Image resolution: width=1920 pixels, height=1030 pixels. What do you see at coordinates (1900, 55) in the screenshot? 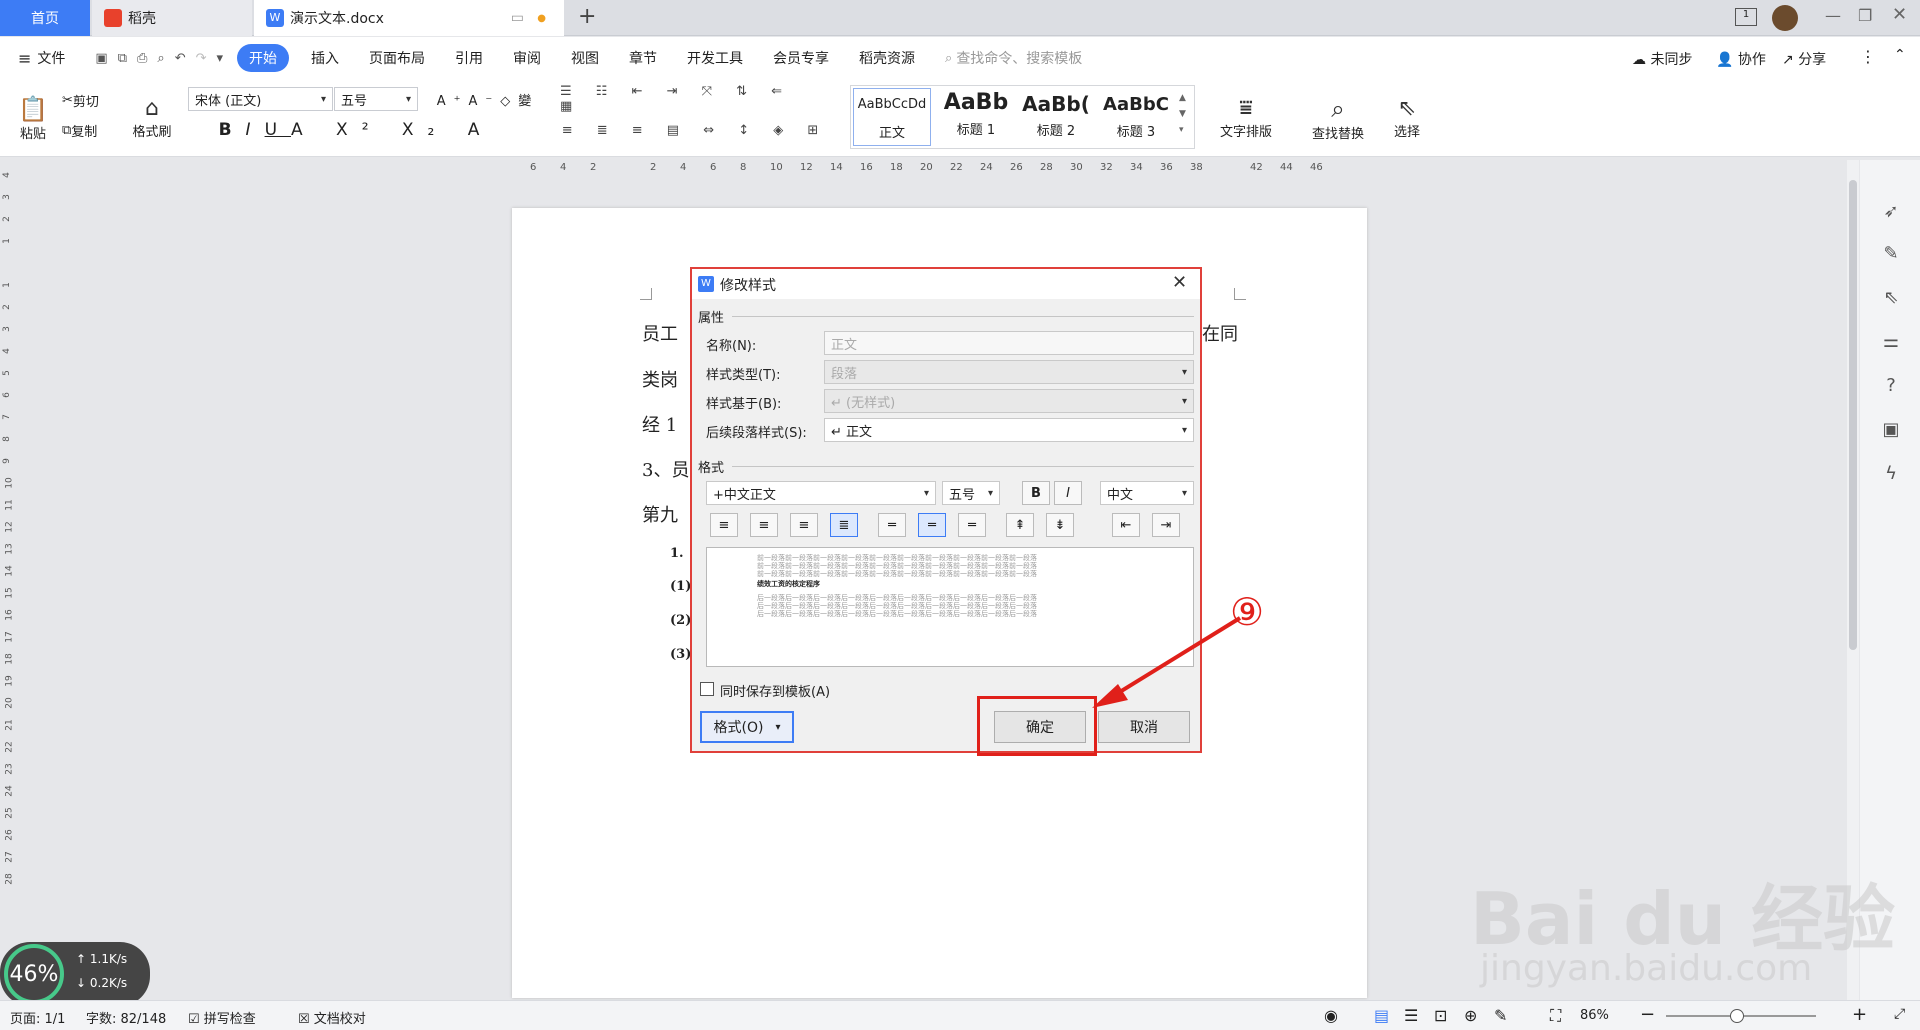
I see `collapse-ribbon-icon: ⌃` at bounding box center [1900, 55].